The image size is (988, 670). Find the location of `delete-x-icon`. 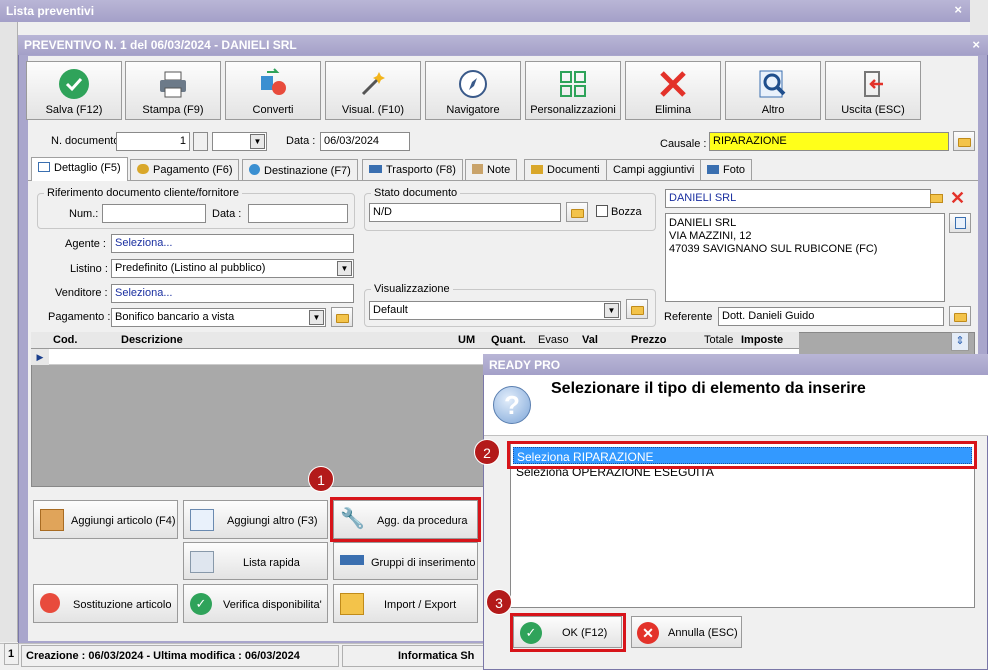

delete-x-icon is located at coordinates (673, 84).